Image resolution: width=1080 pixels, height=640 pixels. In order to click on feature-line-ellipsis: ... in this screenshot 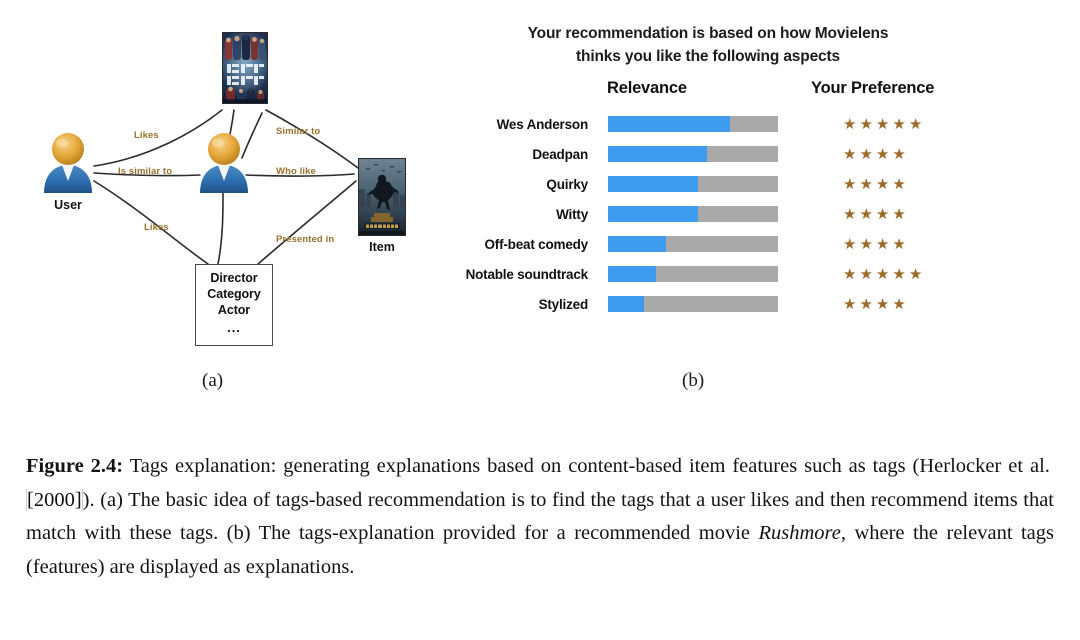, I will do `click(234, 327)`.